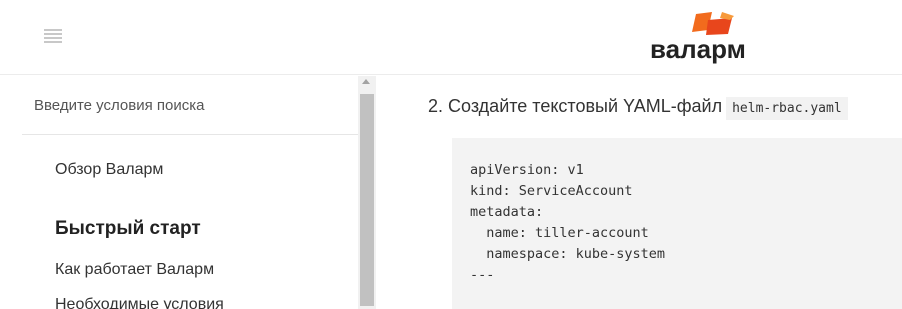  I want to click on sidebar-item-prerequisites: Необходимые условия, so click(139, 302).